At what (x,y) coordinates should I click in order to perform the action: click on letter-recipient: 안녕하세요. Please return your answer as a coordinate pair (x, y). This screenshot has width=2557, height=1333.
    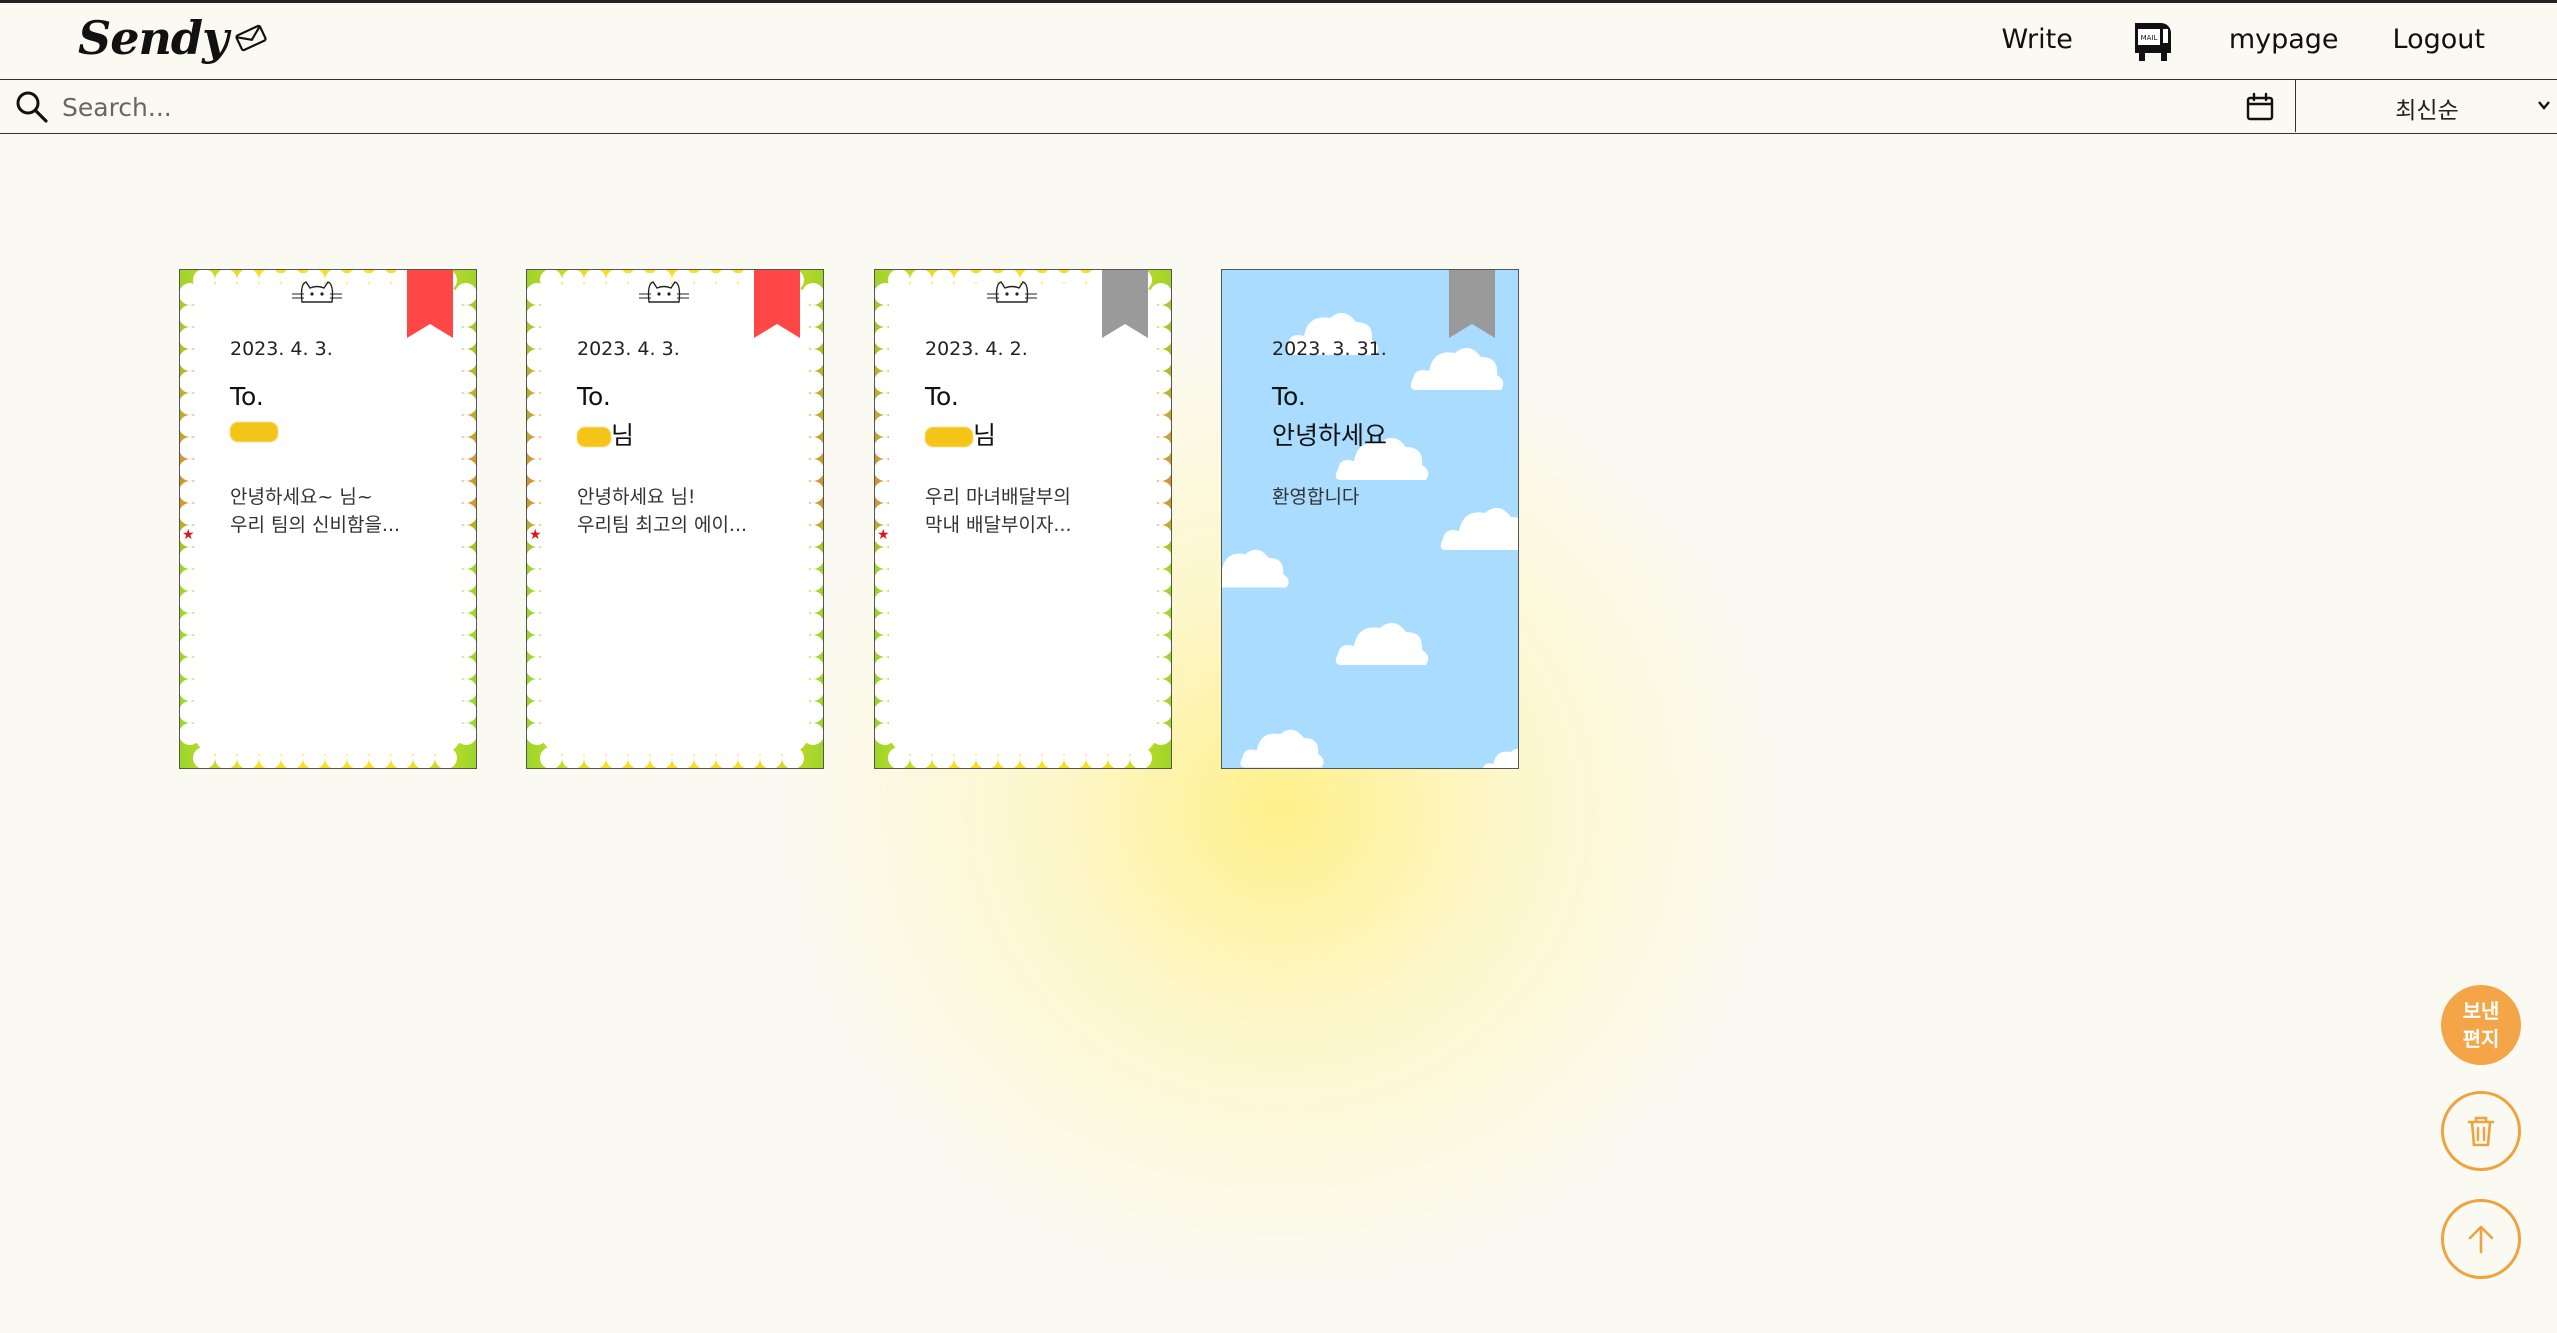
    Looking at the image, I should click on (1330, 435).